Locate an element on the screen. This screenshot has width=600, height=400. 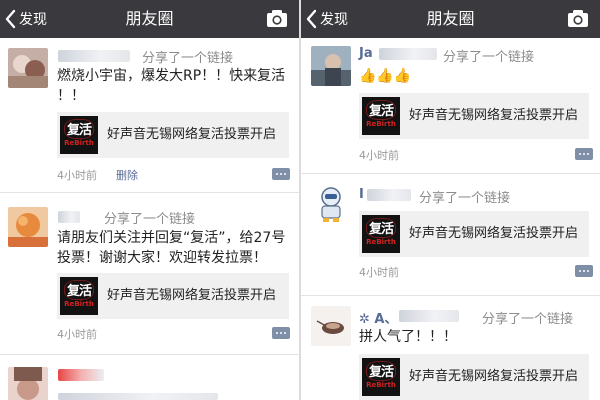
post-text-redacted is located at coordinates (138, 396).